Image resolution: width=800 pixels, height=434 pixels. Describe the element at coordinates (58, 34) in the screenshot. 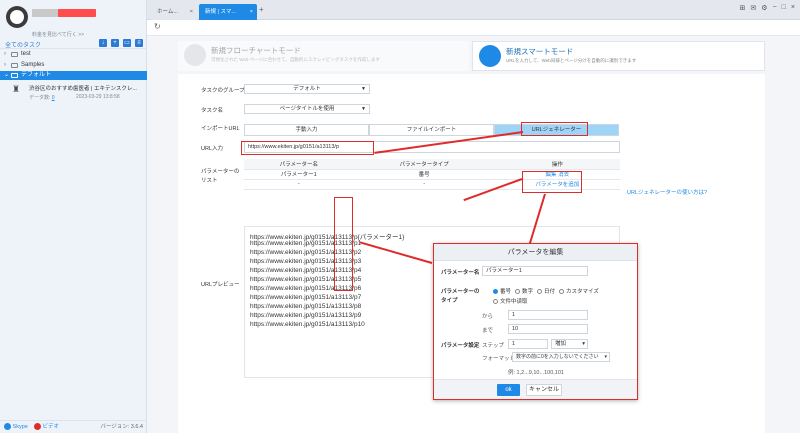

I see `upgrade-link: 料金を見比べて行く >>` at that location.